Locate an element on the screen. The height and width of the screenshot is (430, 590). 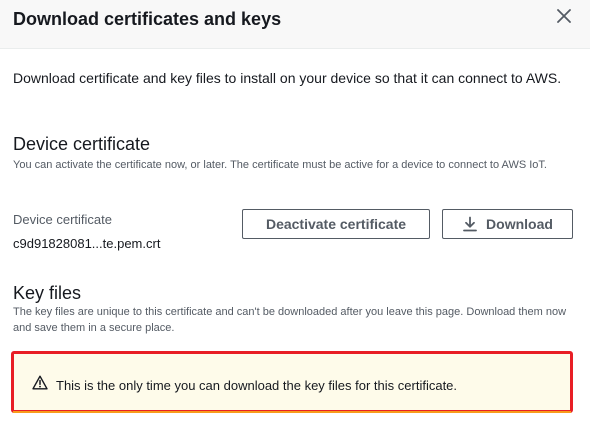
close-icon is located at coordinates (564, 18).